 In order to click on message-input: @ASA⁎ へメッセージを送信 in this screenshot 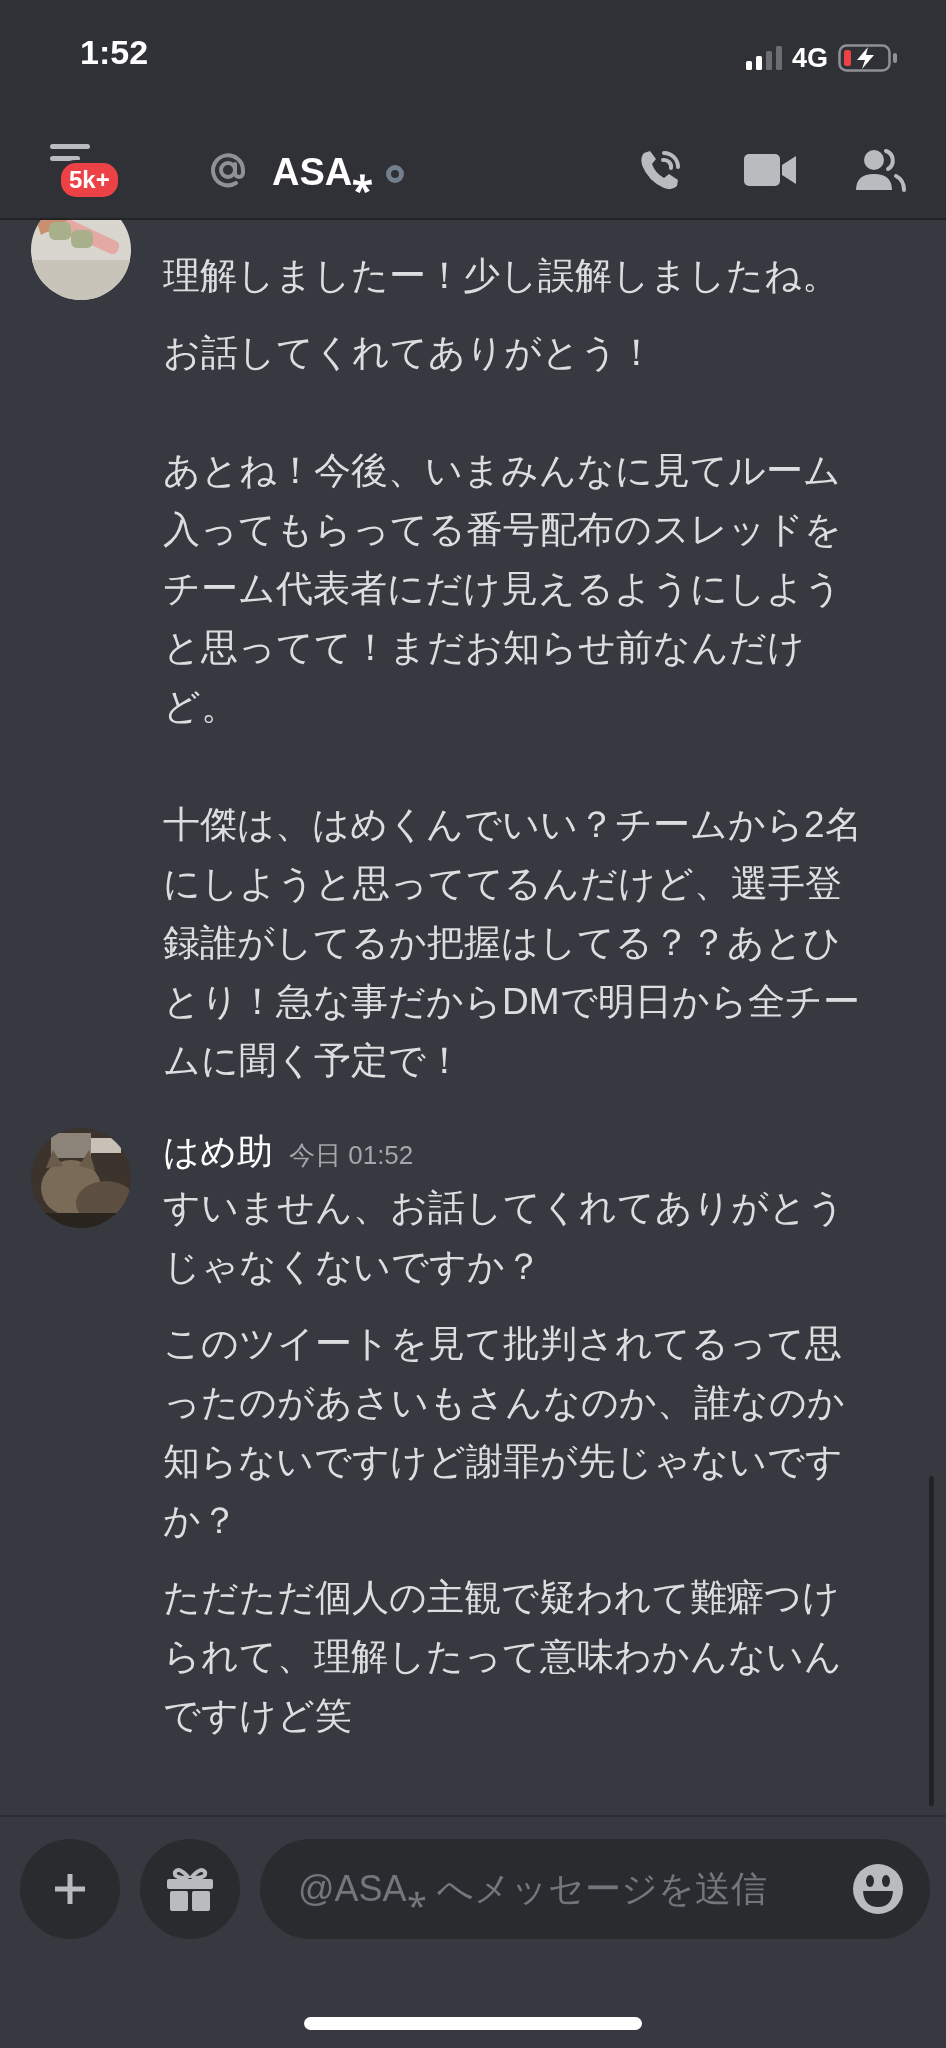, I will do `click(574, 1889)`.